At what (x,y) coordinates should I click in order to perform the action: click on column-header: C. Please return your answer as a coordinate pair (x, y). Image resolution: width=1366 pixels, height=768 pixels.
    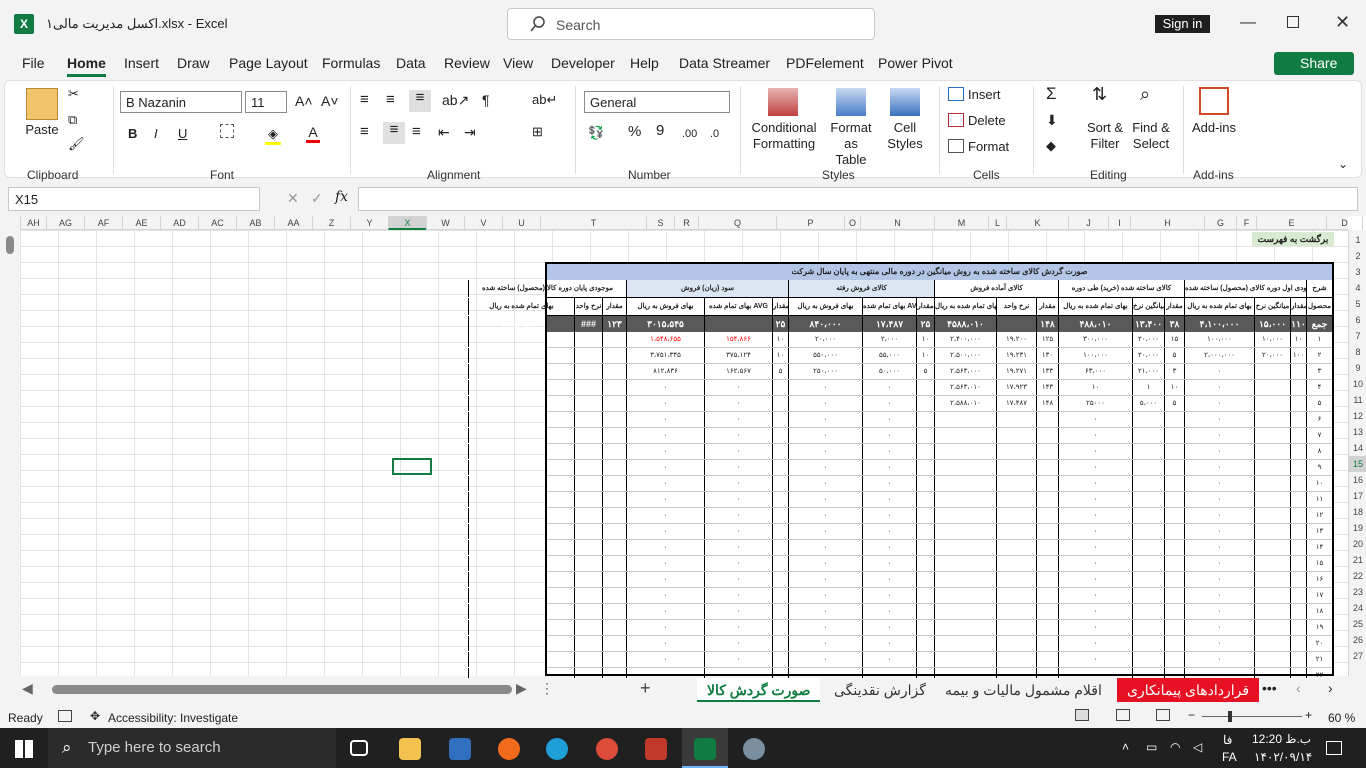
    Looking at the image, I should click on (1364, 223).